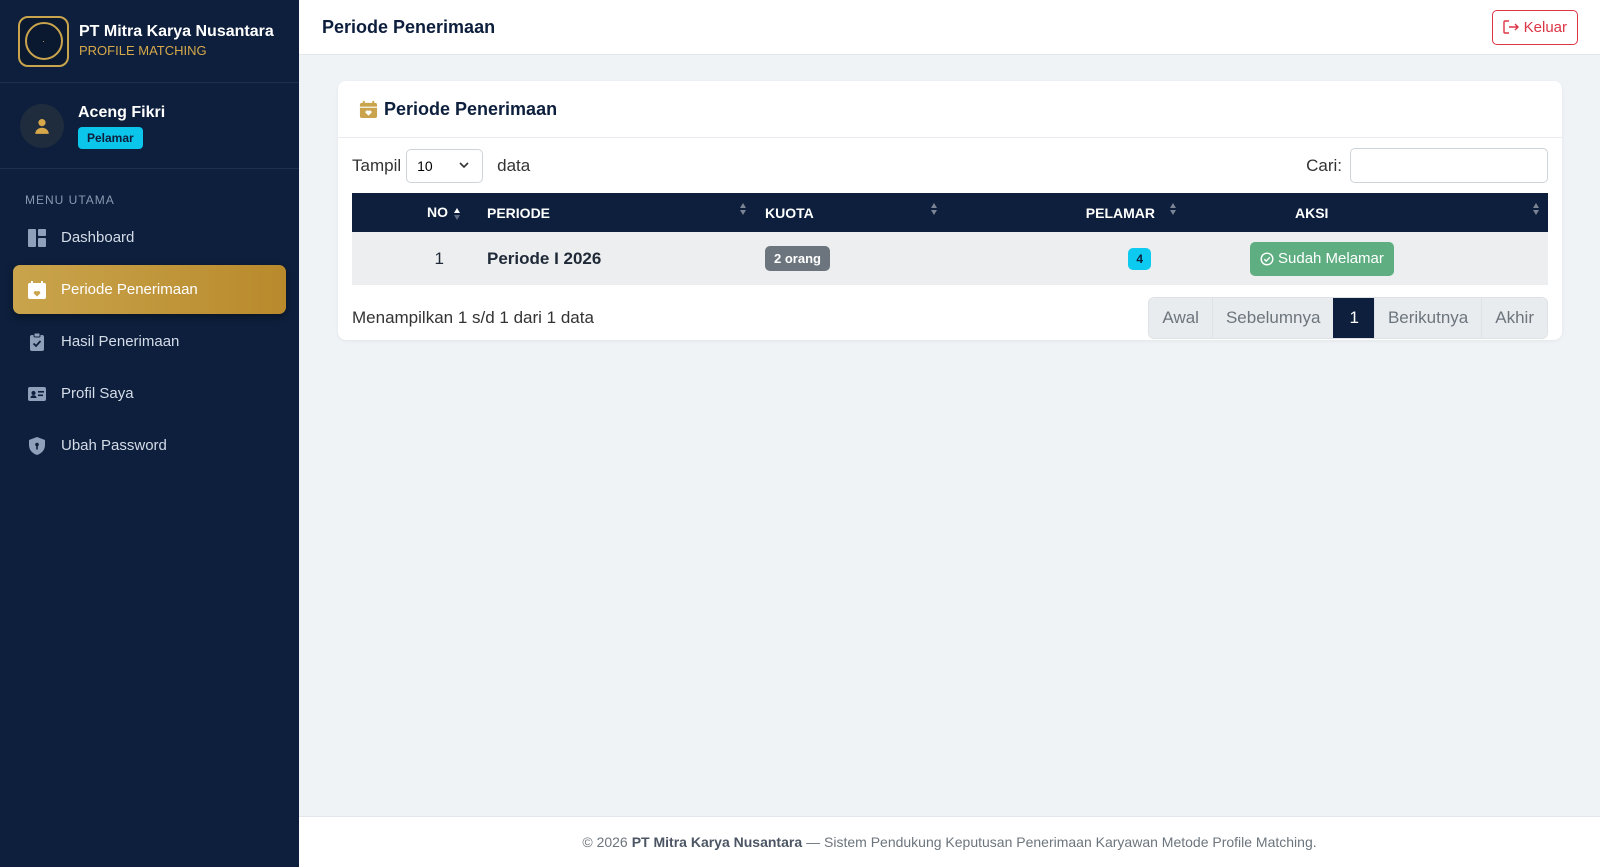  I want to click on col-label: PERIODE, so click(519, 212).